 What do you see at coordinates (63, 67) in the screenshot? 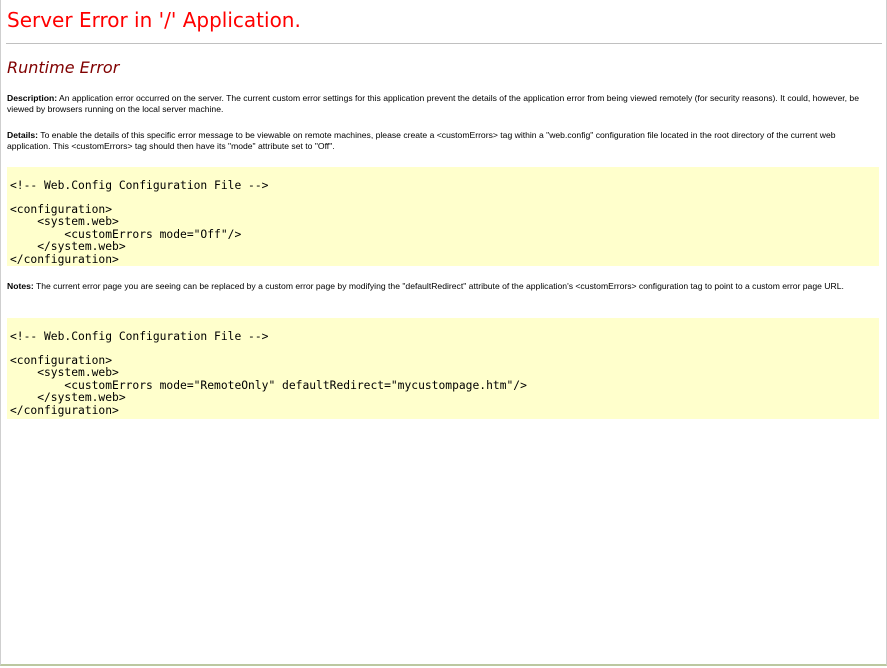
I see `error-subtitle: Runtime Error` at bounding box center [63, 67].